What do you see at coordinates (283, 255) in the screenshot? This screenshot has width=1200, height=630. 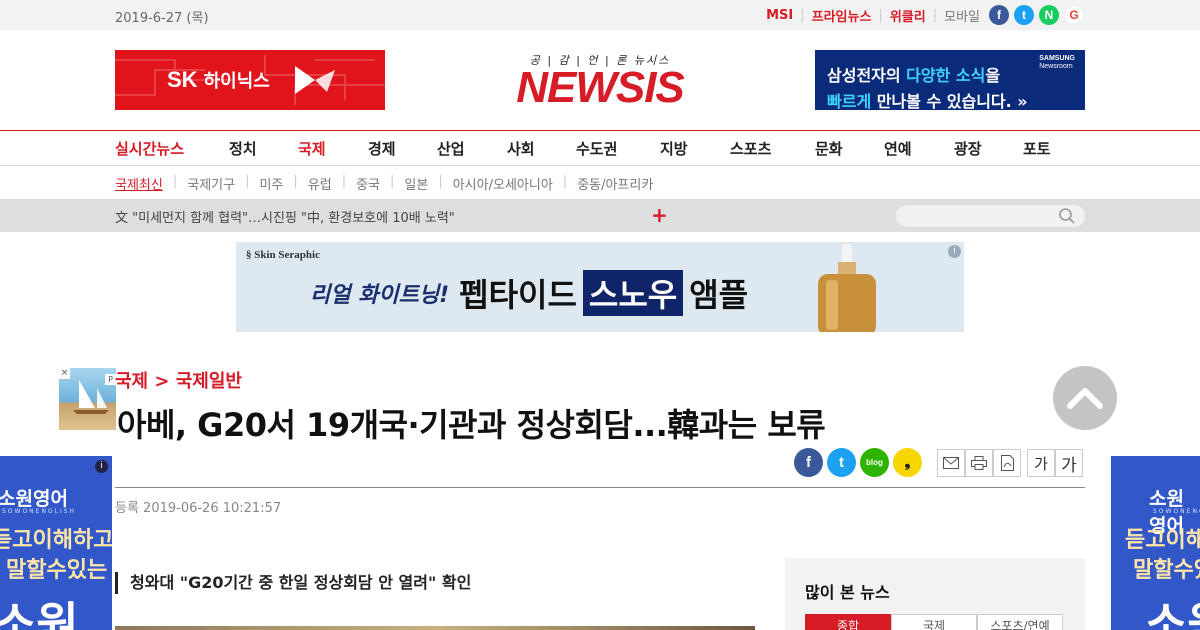 I see `ad-brand: § Skin Seraphic` at bounding box center [283, 255].